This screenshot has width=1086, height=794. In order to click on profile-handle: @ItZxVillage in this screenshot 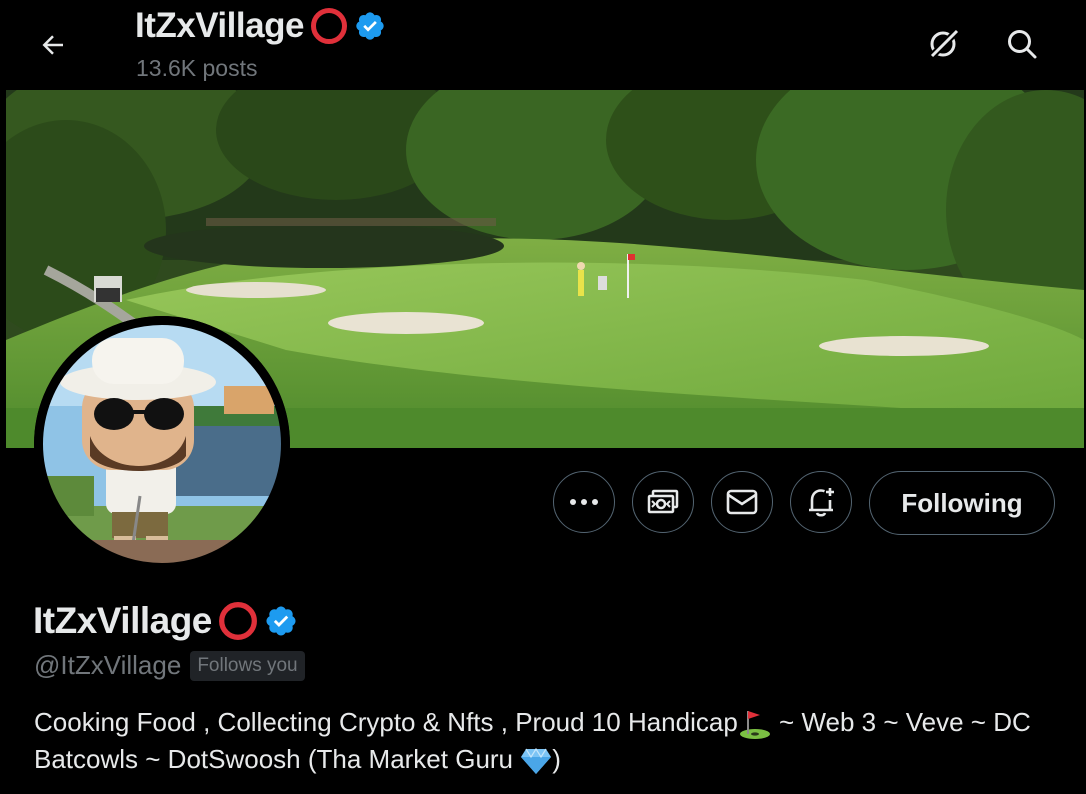, I will do `click(108, 665)`.